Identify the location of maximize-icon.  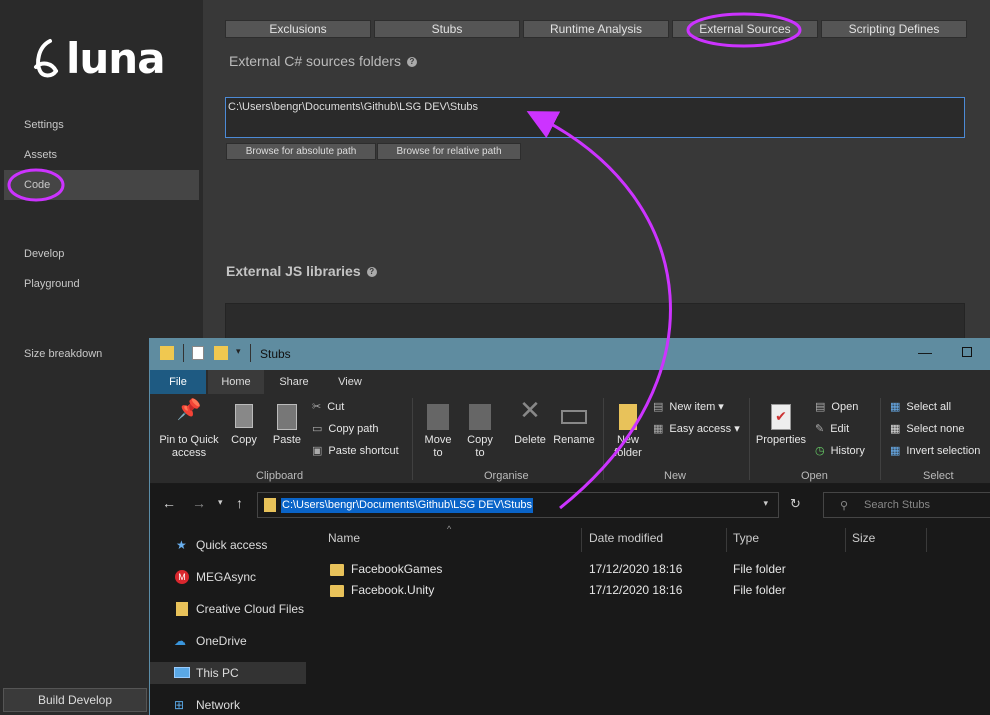
(967, 352).